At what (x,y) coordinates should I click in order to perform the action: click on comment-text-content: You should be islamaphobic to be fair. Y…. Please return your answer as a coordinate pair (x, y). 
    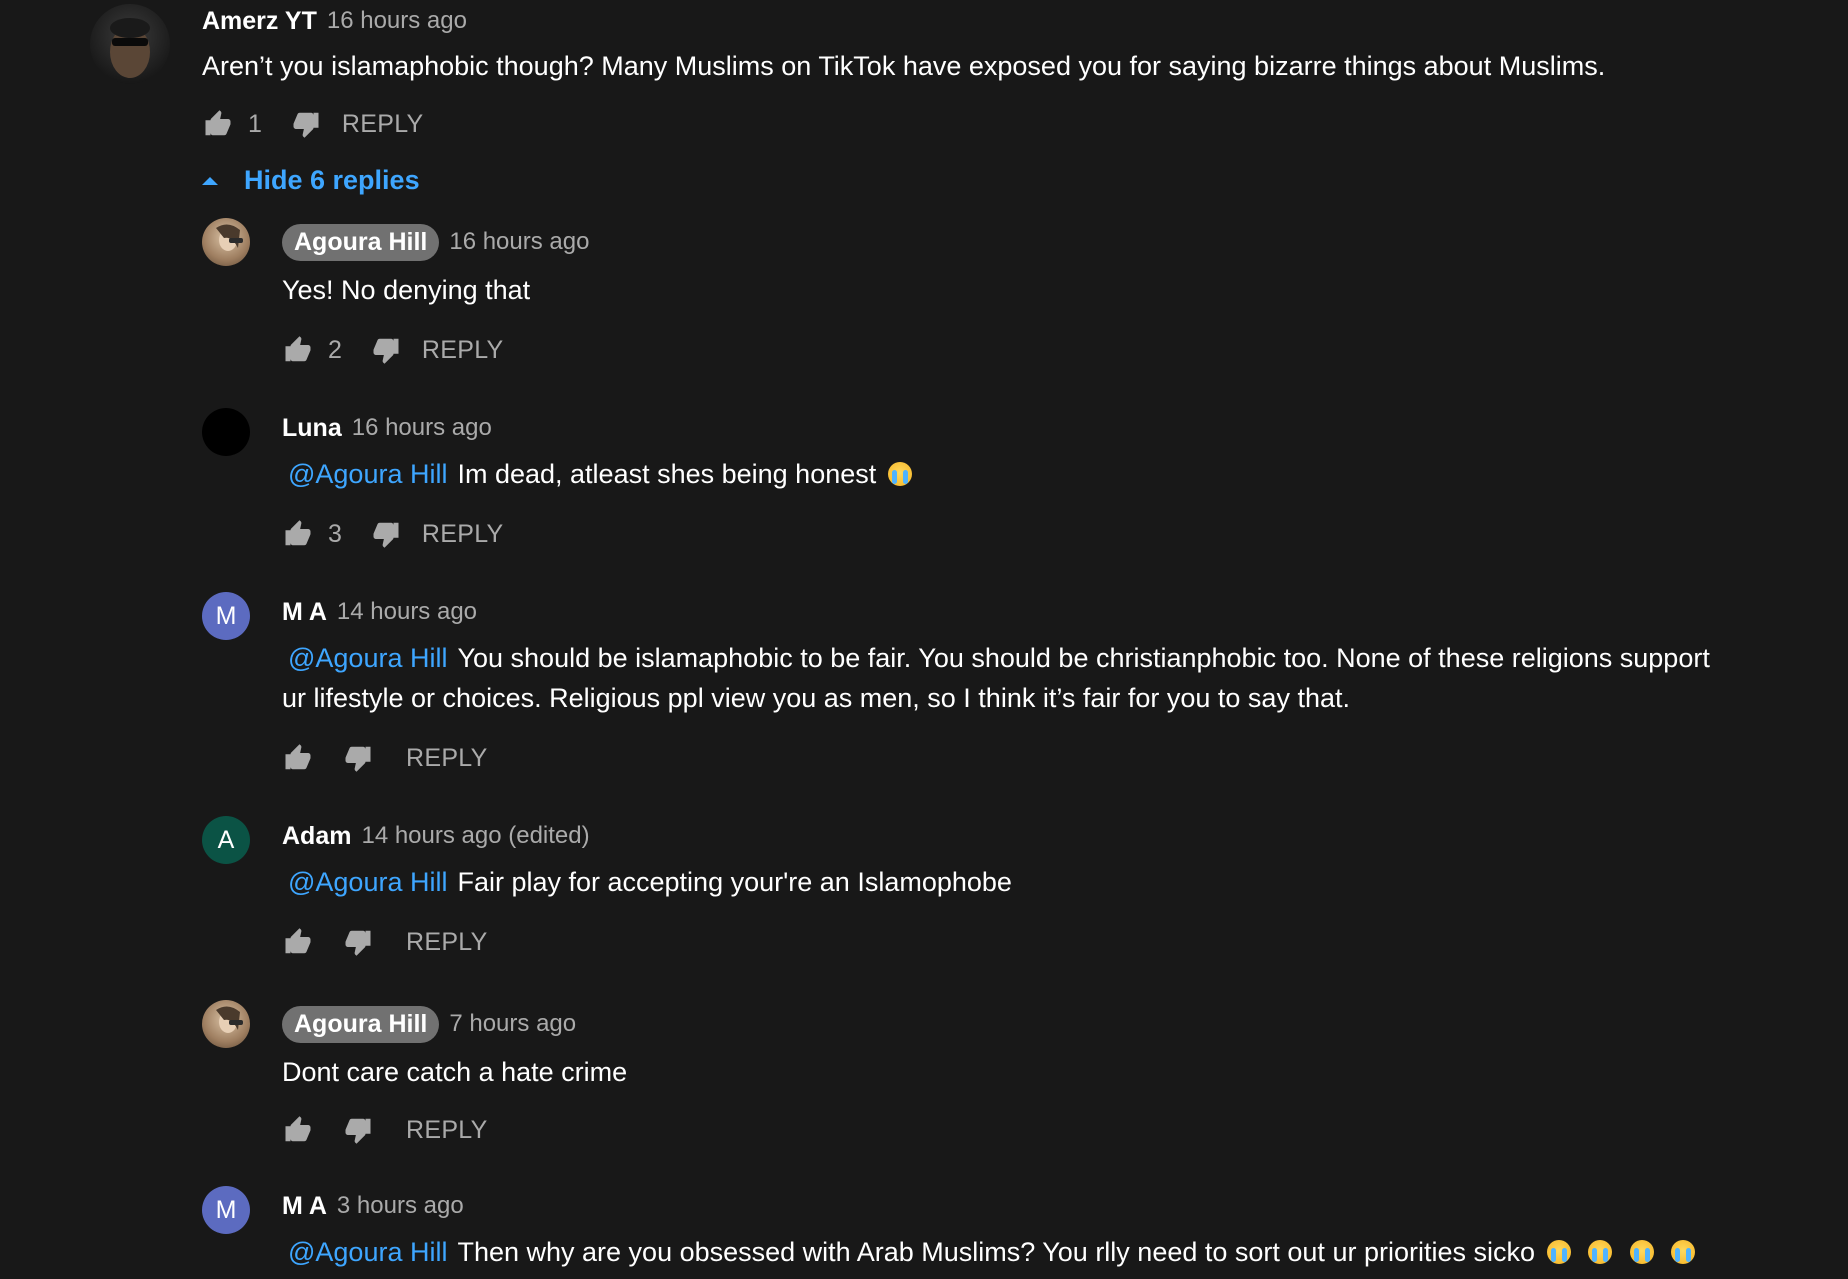
    Looking at the image, I should click on (1083, 658).